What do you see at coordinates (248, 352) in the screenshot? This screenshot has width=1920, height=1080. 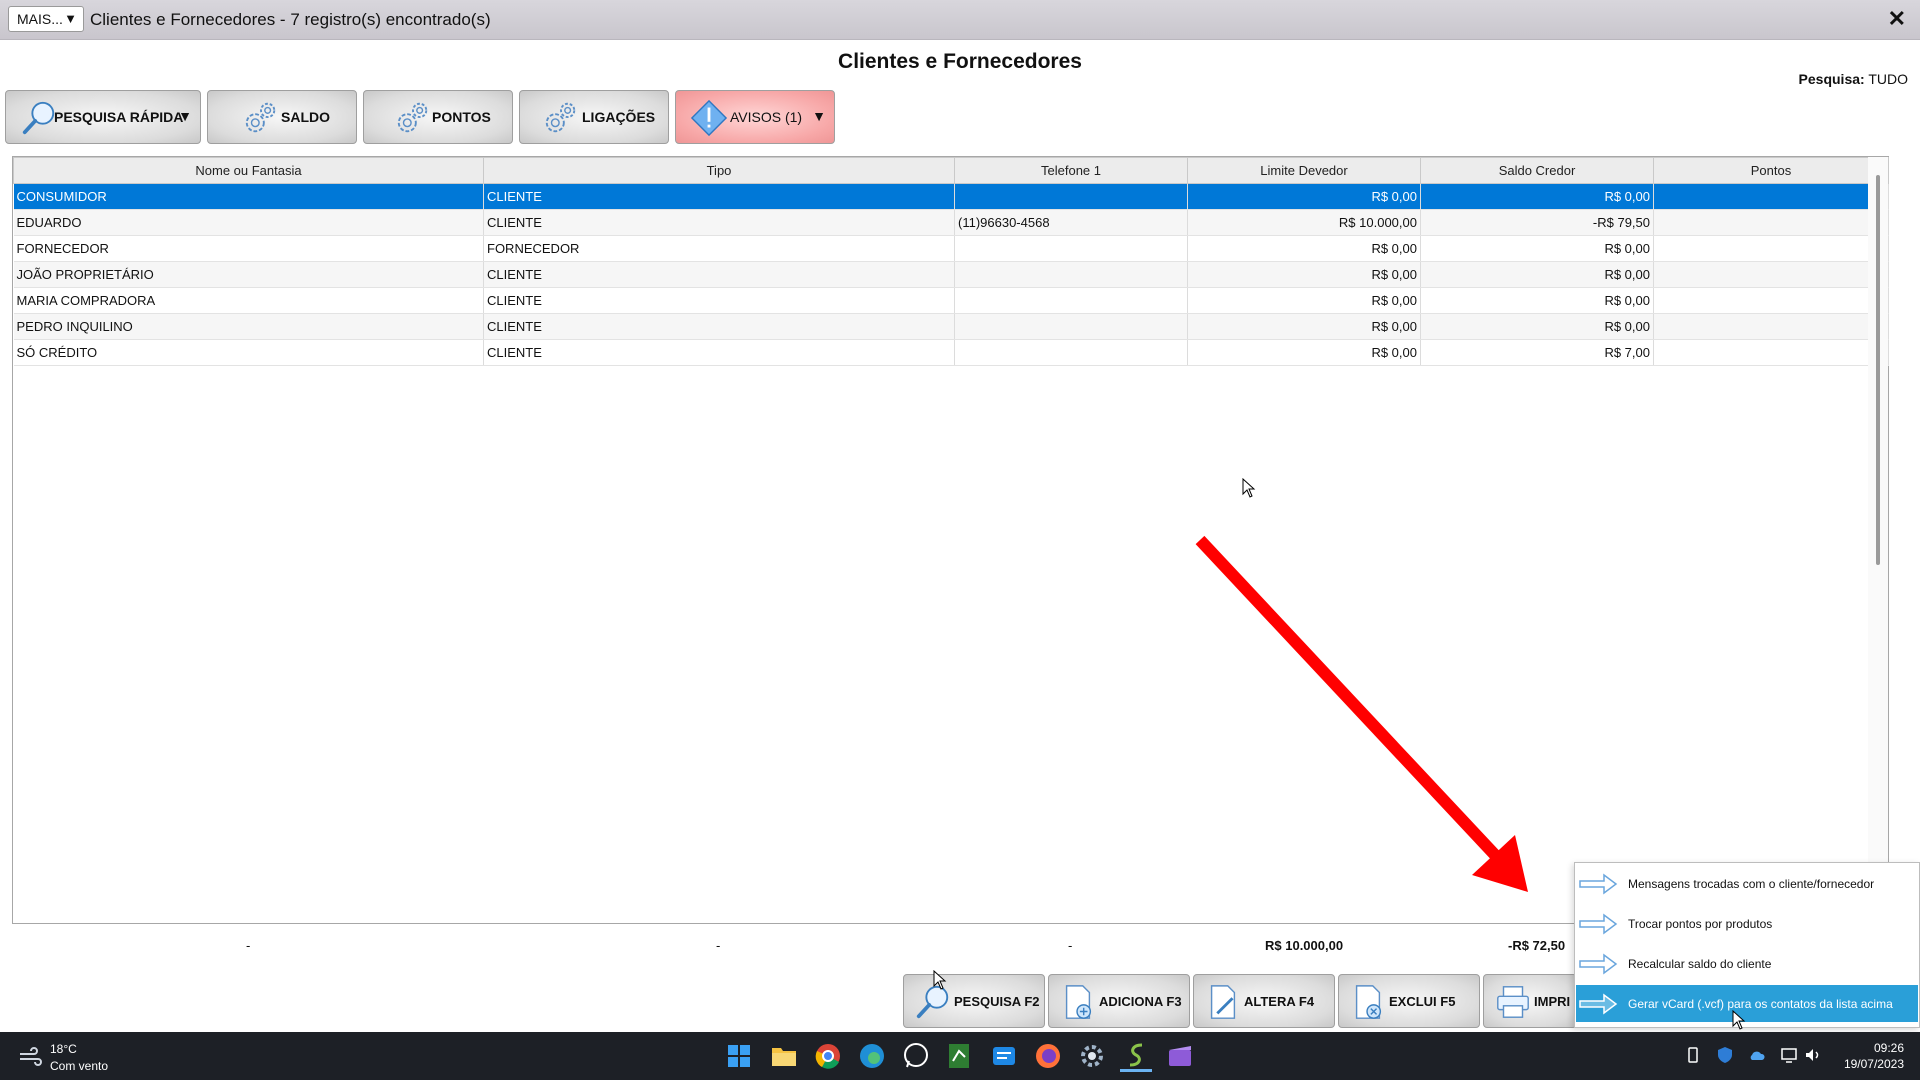 I see `cell-nome: SÓ CRÉDITO` at bounding box center [248, 352].